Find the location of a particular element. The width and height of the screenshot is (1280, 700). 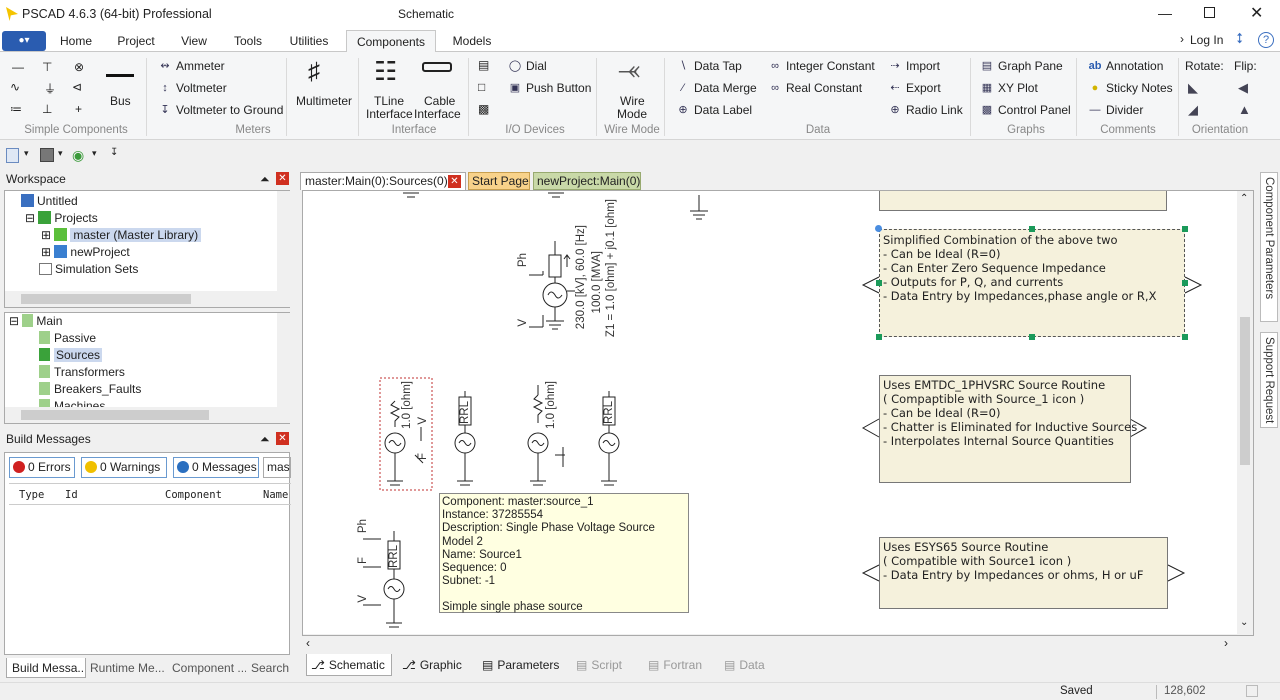

tab-models: Models is located at coordinates (472, 41).